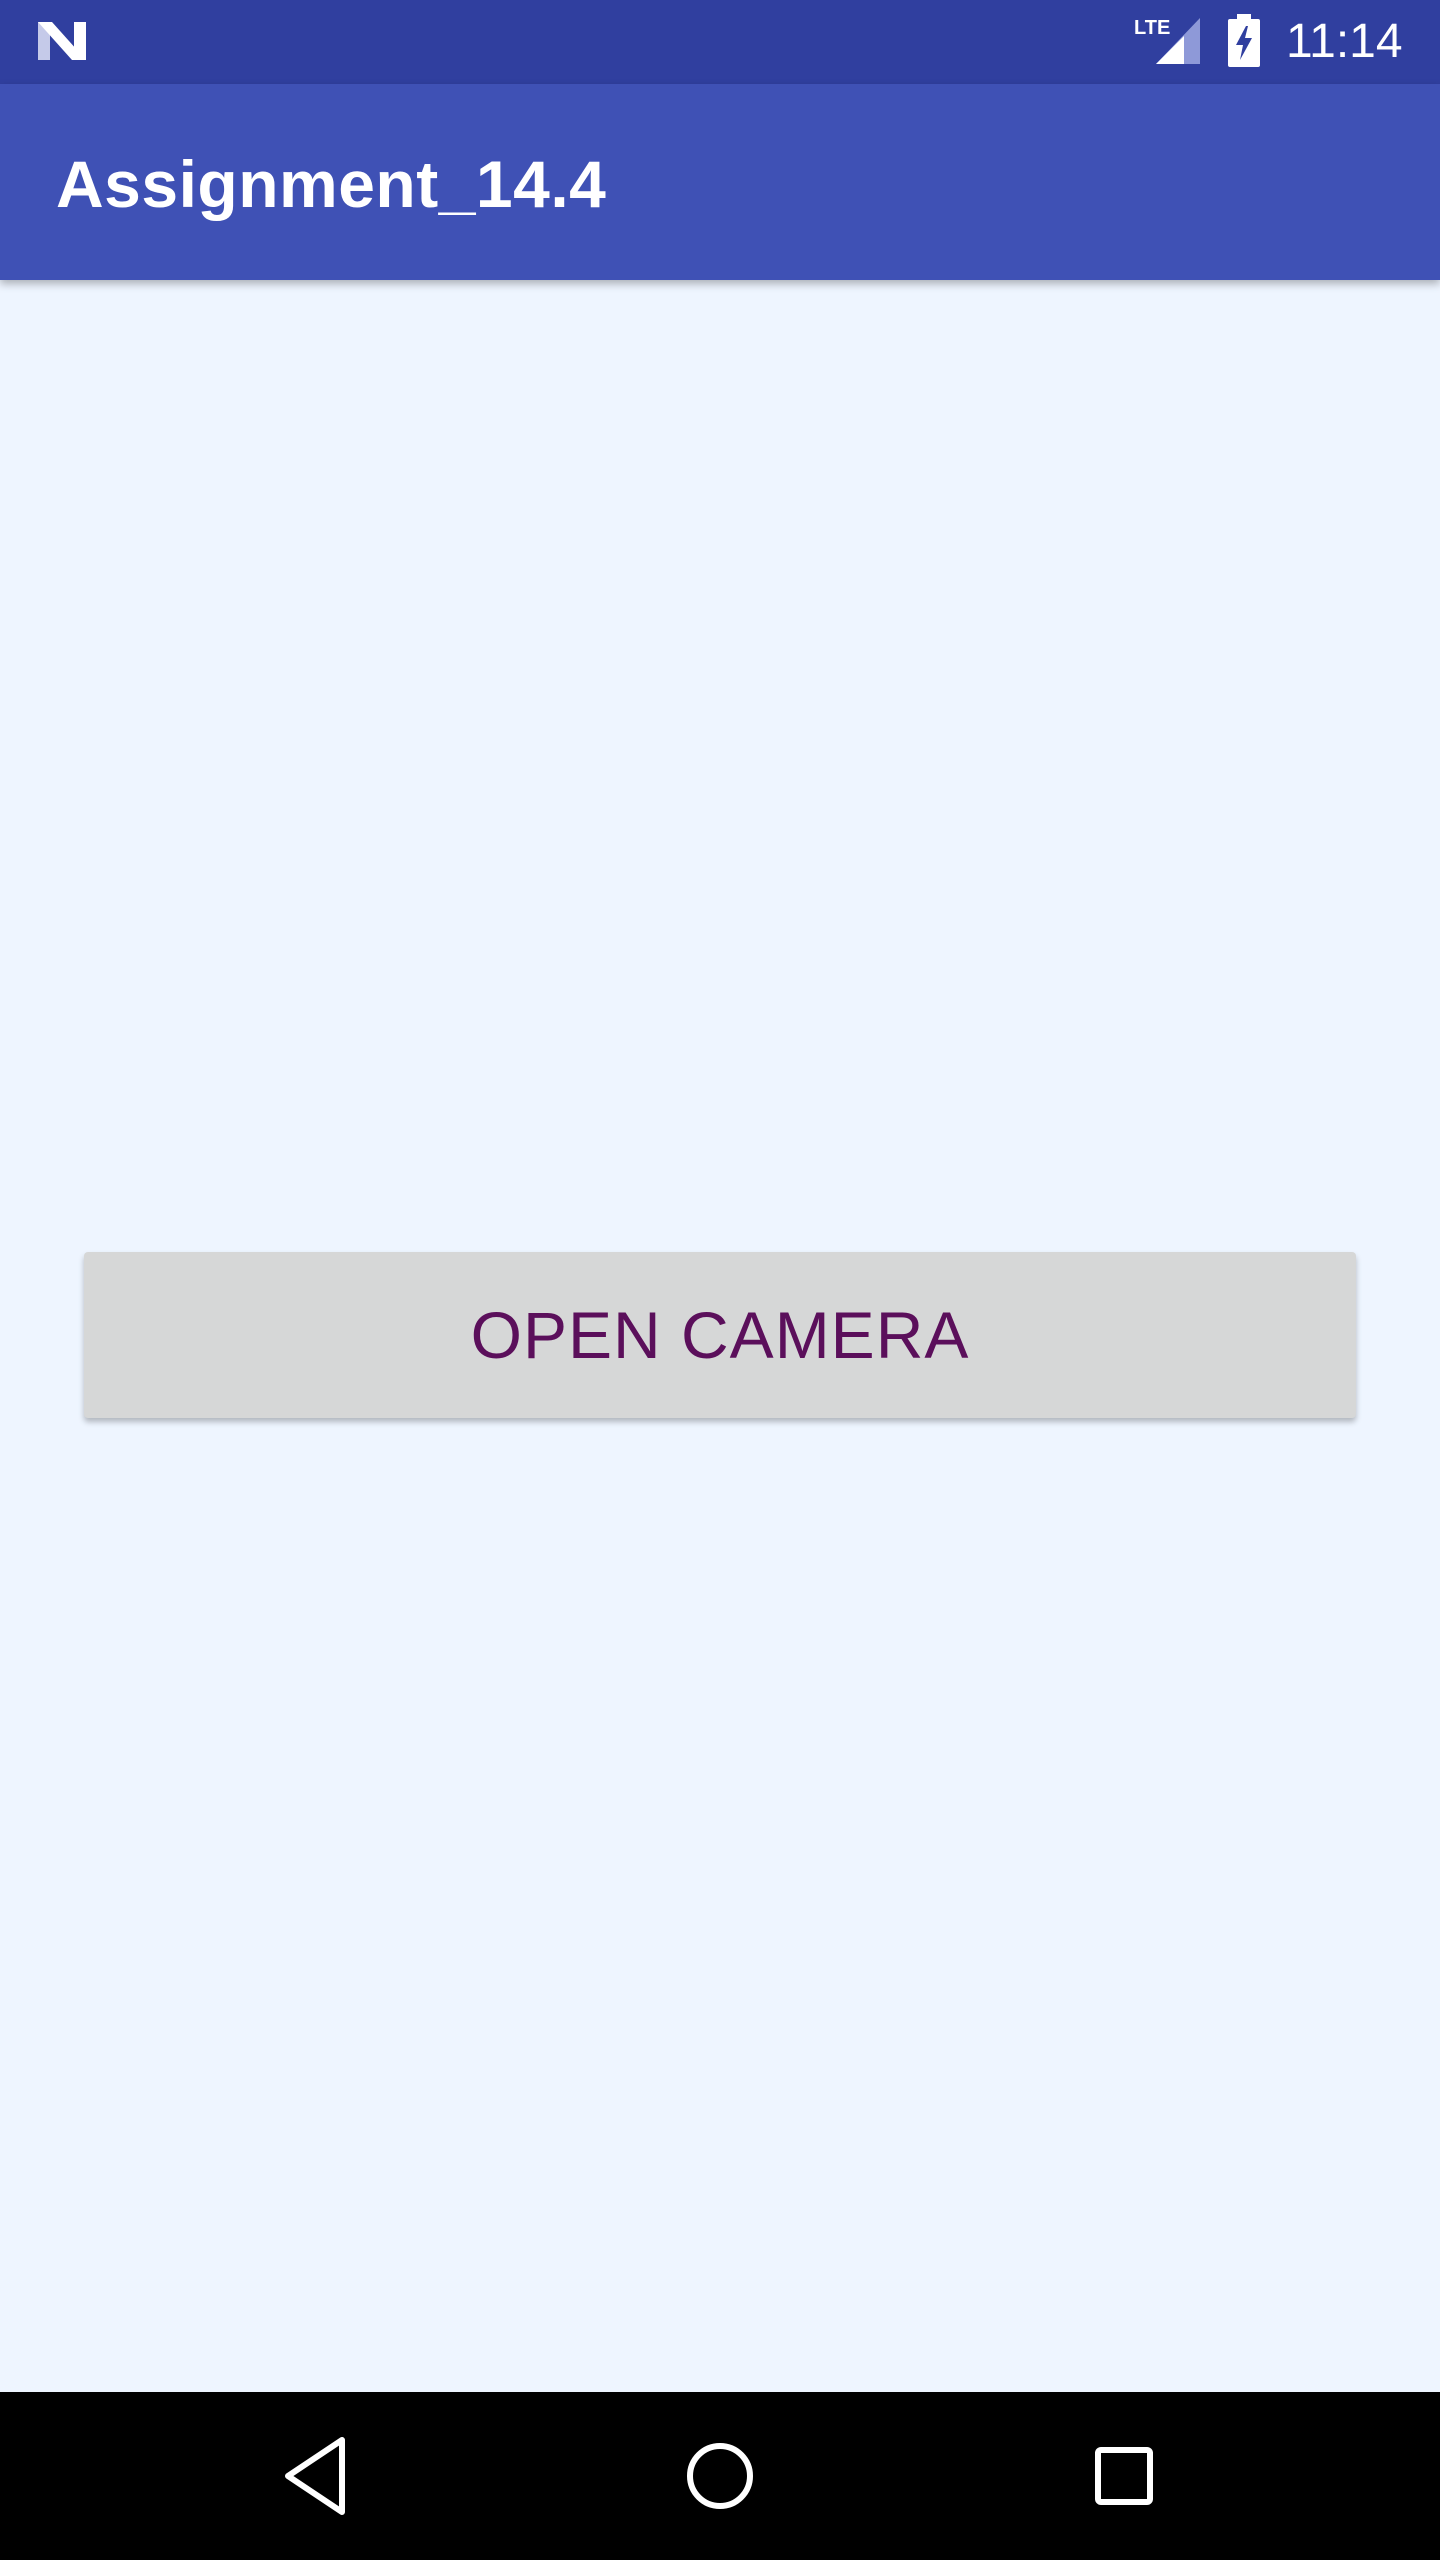 This screenshot has height=2560, width=1440. I want to click on open-camera-label: OPEN CAMERA, so click(720, 1335).